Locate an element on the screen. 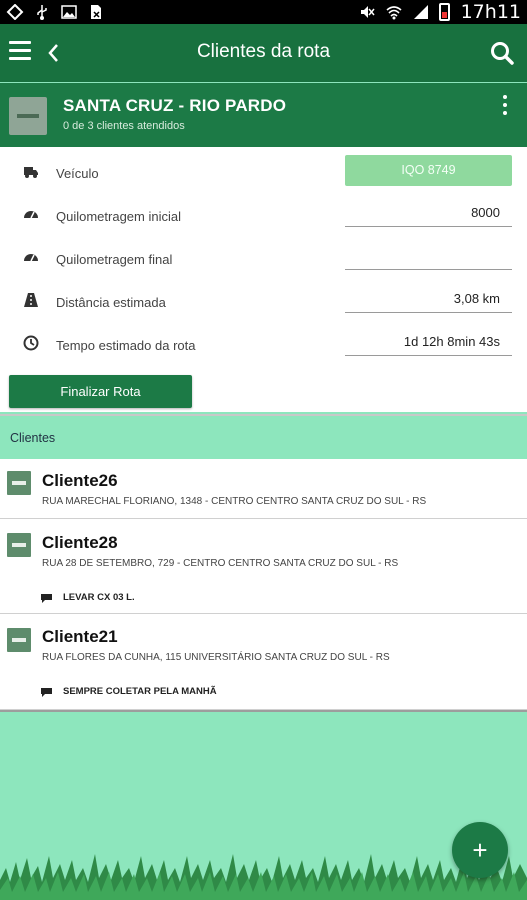  route-progress: 0 de 3 clientes atendidos is located at coordinates (124, 126).